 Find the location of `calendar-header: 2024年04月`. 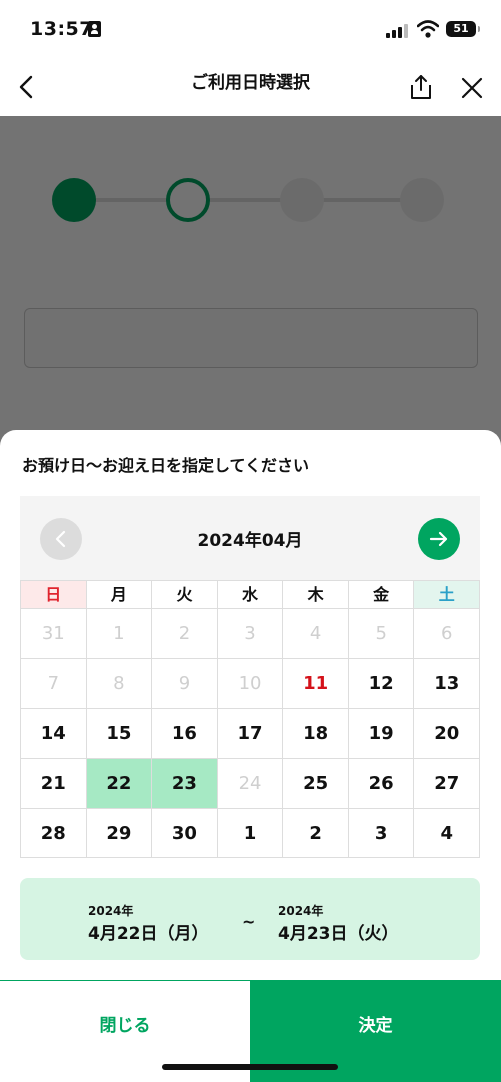

calendar-header: 2024年04月 is located at coordinates (250, 538).